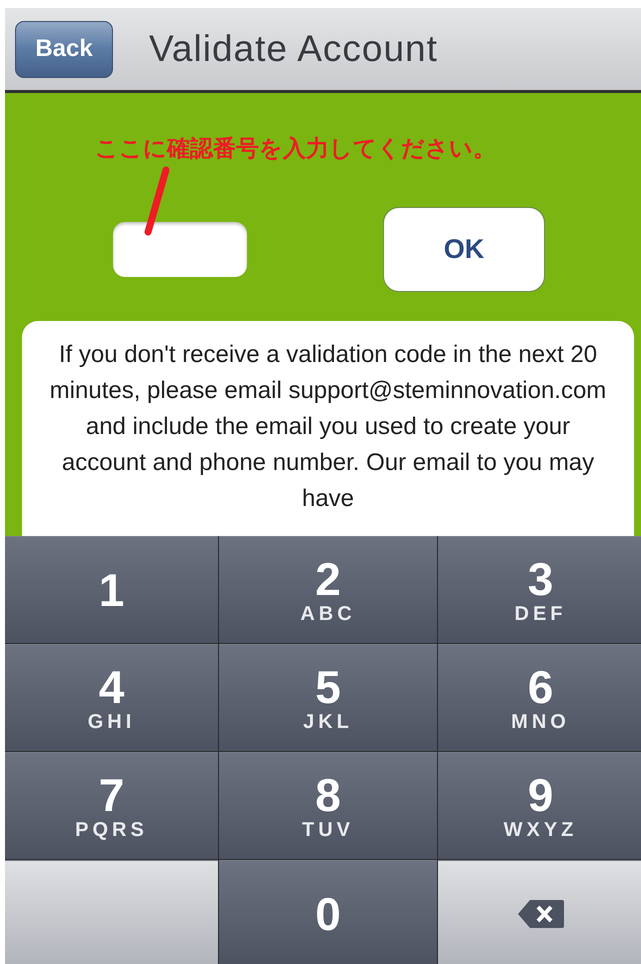 The width and height of the screenshot is (641, 964). Describe the element at coordinates (111, 697) in the screenshot. I see `keypad-key: 4 GHI` at that location.